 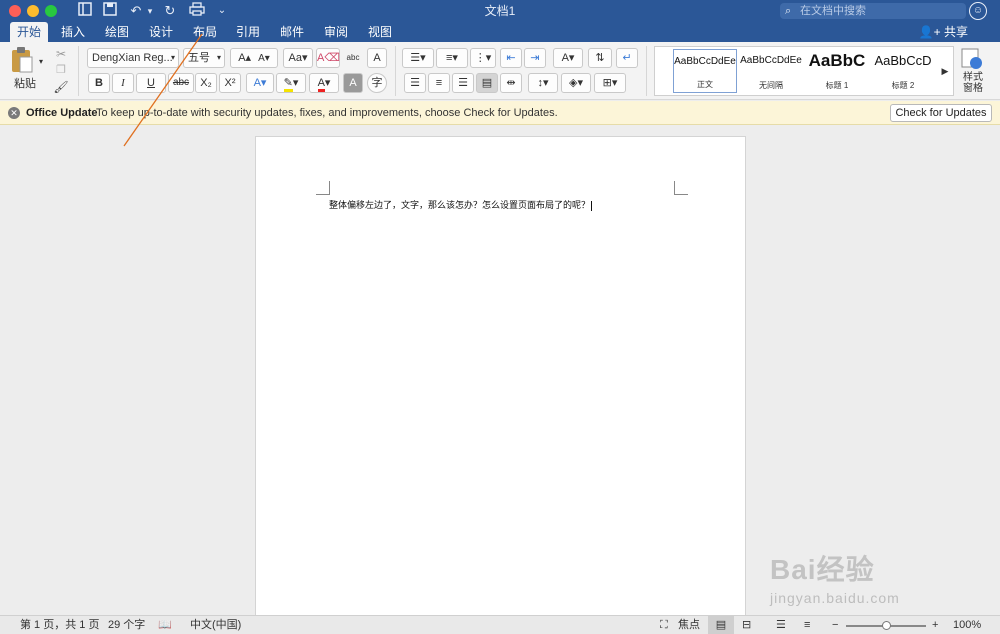 I want to click on gallery-more-icon: ▶, so click(x=945, y=71).